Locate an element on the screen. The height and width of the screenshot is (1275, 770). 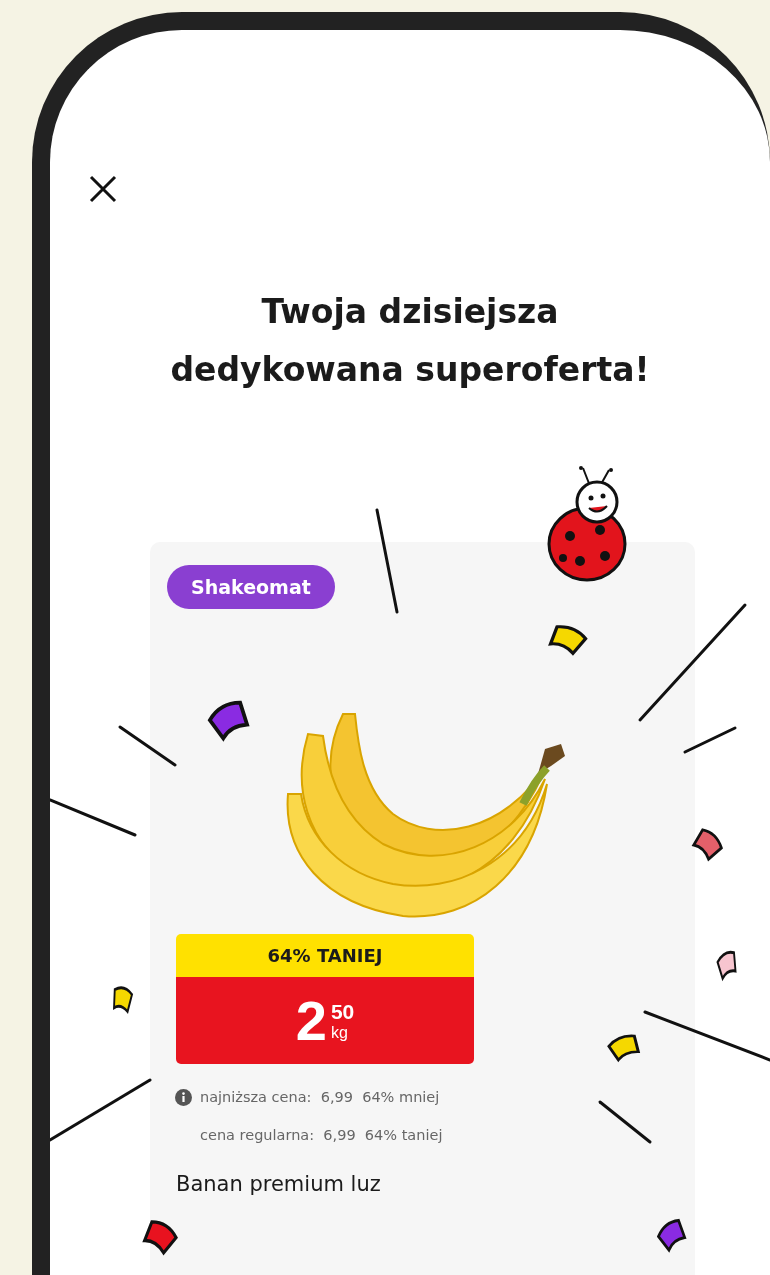
price-whole: 2 is located at coordinates (311, 1020).